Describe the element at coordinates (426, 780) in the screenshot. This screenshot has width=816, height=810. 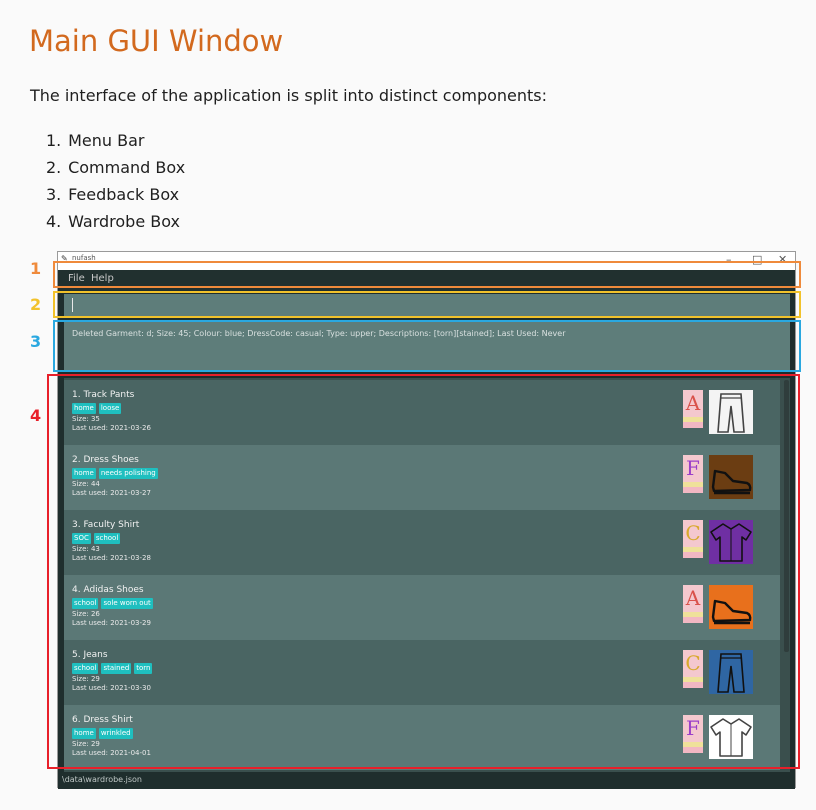
I see `status-bar: \data\wardrobe.json` at that location.